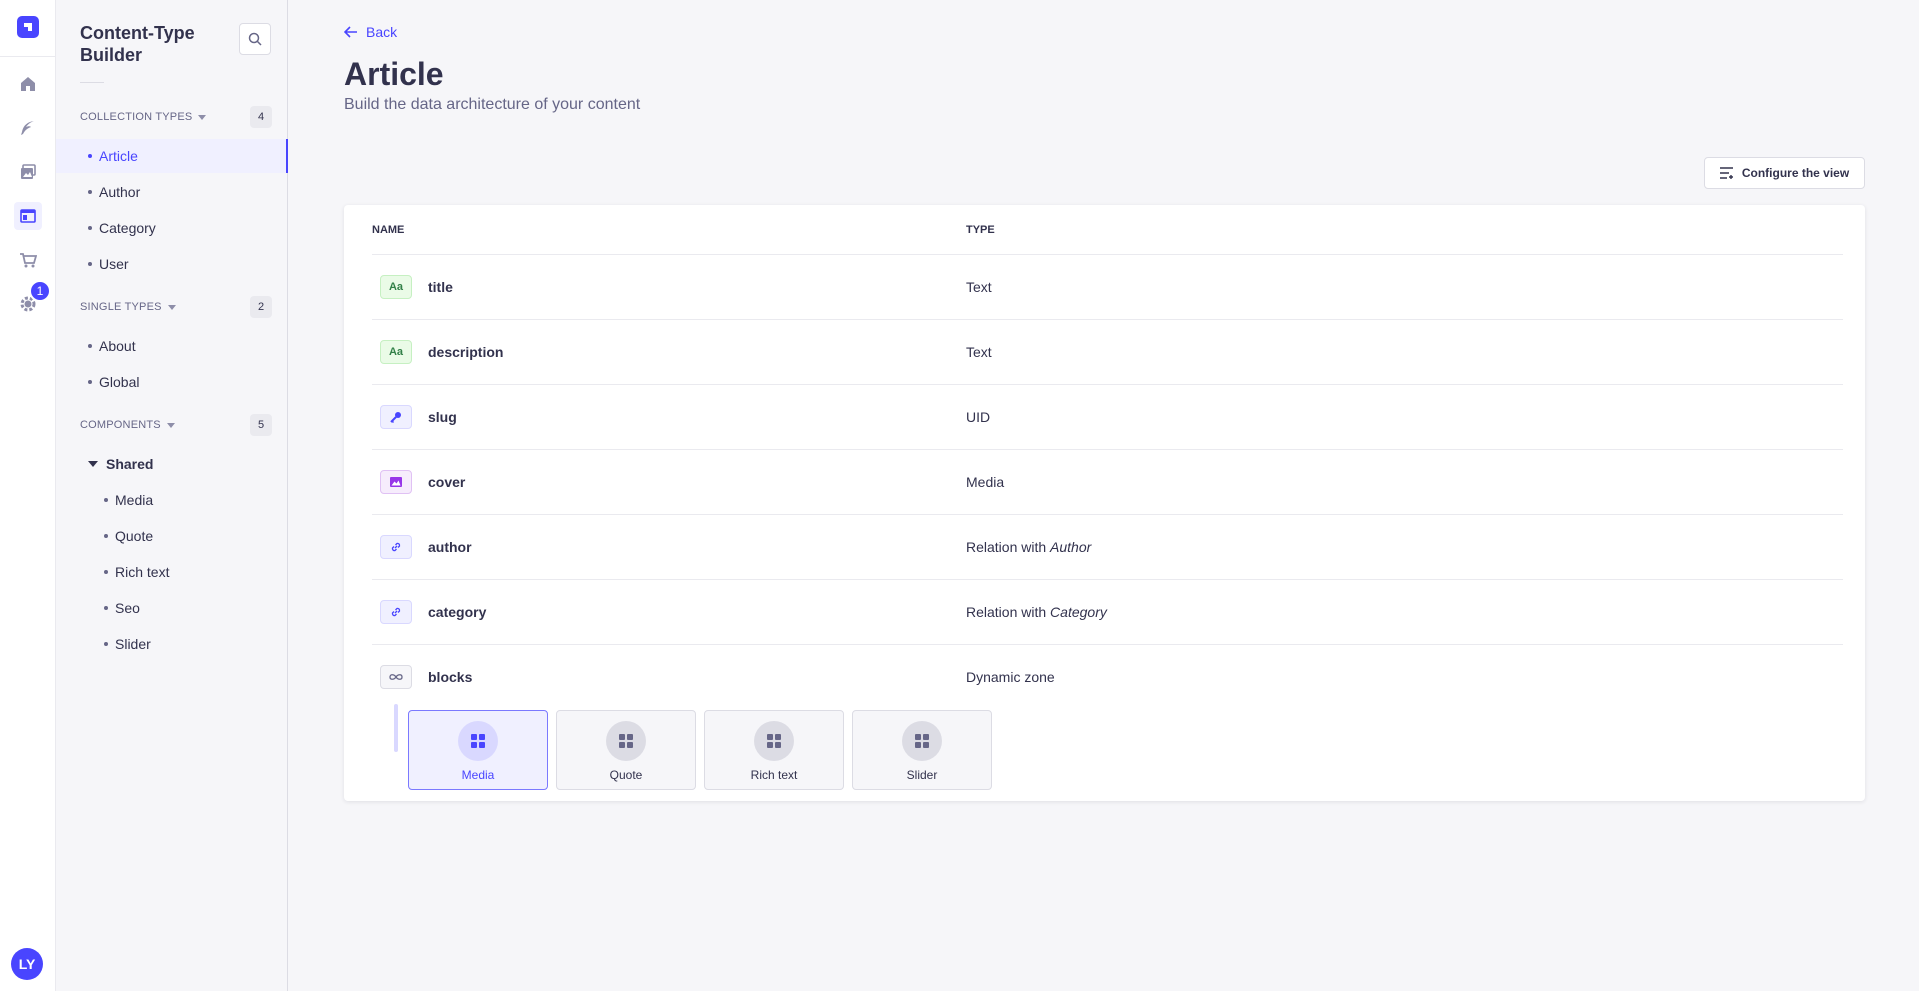 This screenshot has height=991, width=1919. I want to click on table-header: NAME TYPE, so click(1107, 230).